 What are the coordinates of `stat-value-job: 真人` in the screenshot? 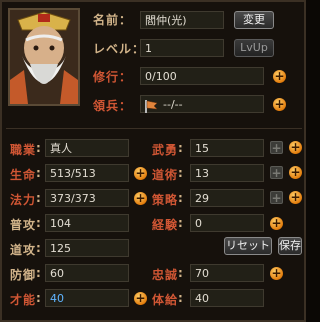 It's located at (87, 148).